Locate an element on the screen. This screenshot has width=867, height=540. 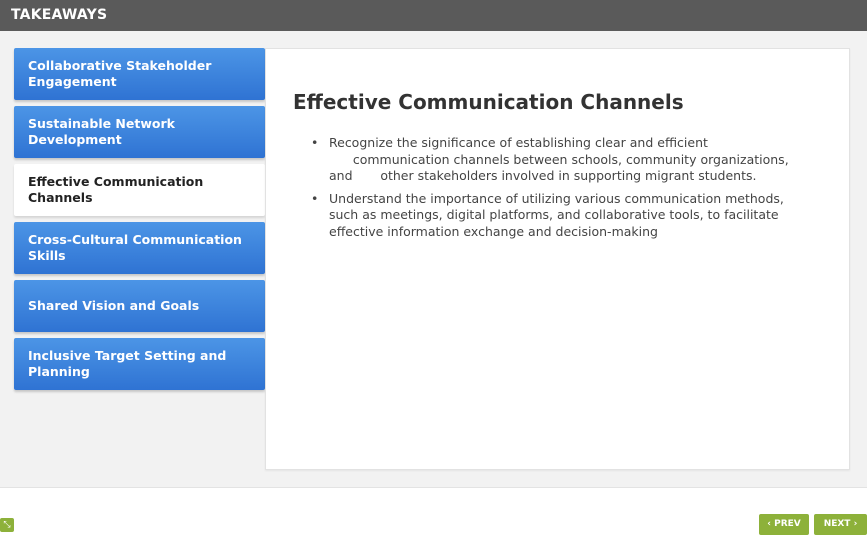
top-header: TAKEAWAYS is located at coordinates (433, 15).